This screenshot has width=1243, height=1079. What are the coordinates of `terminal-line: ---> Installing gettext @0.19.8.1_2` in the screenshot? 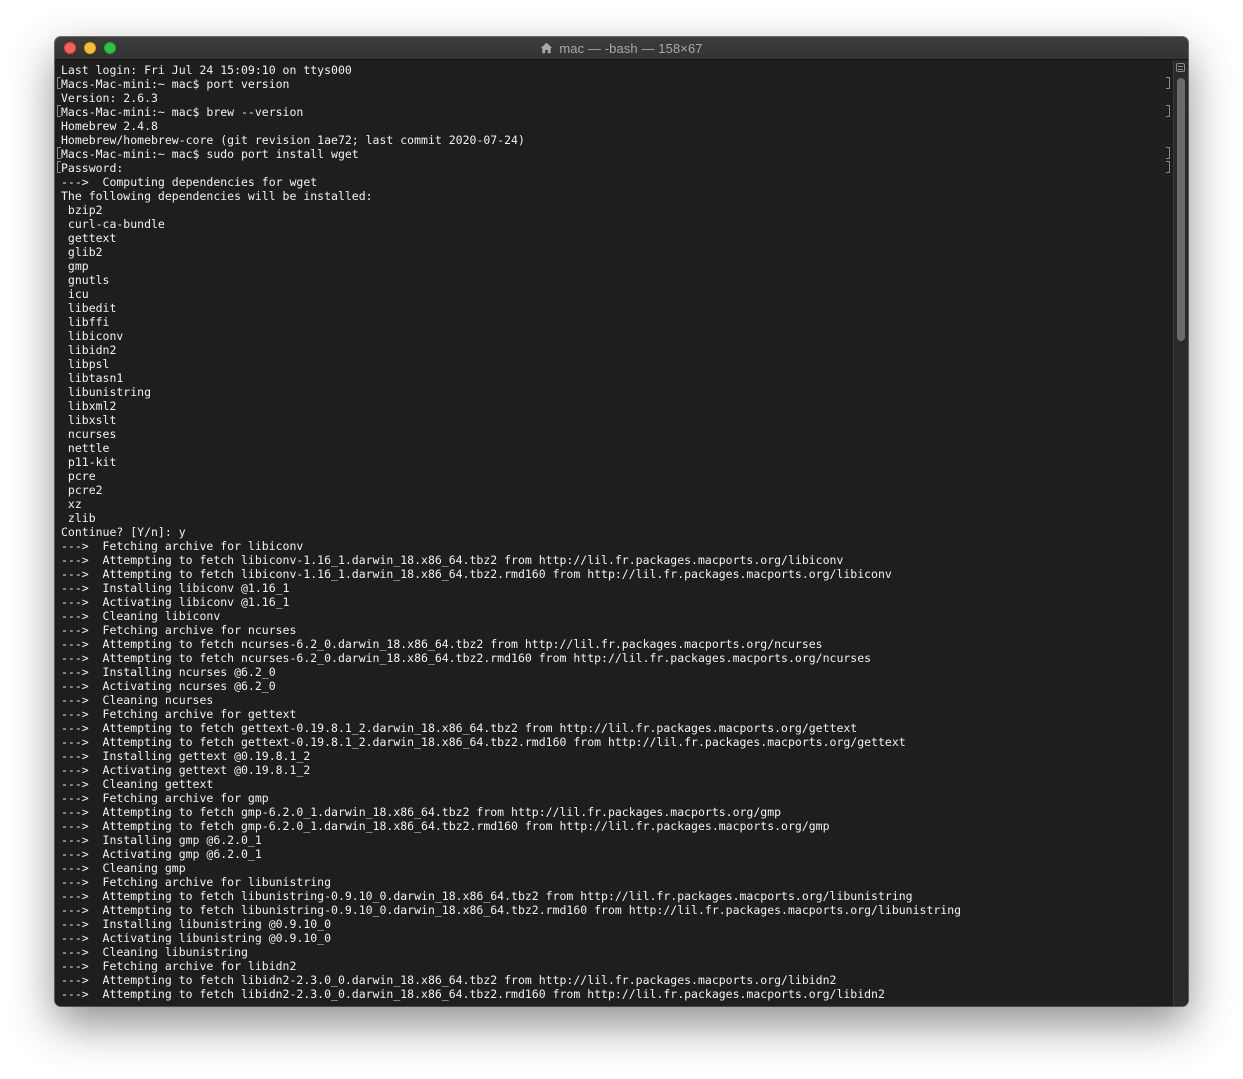 It's located at (186, 756).